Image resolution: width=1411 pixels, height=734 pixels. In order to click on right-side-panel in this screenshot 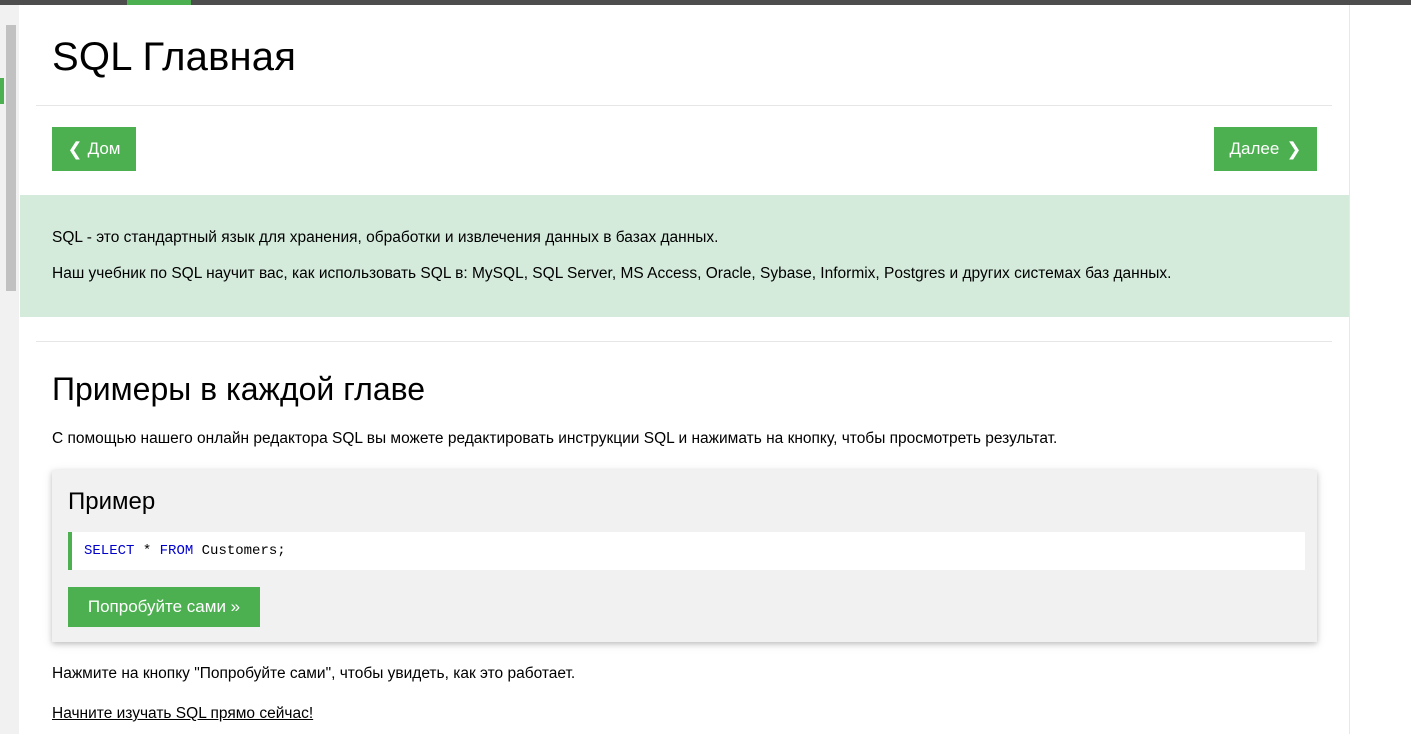, I will do `click(1380, 369)`.